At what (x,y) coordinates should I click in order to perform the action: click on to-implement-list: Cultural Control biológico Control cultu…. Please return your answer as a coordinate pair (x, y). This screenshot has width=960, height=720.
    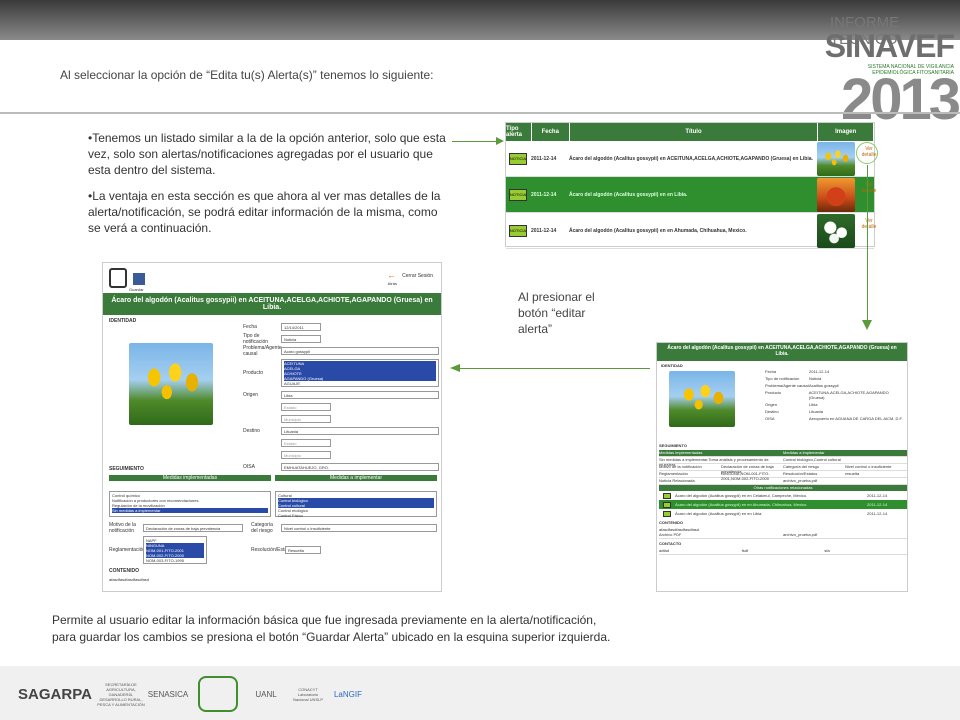
    Looking at the image, I should click on (356, 504).